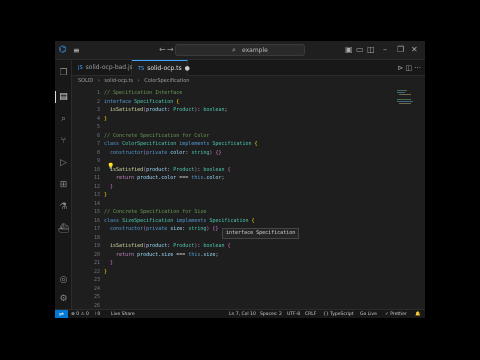  What do you see at coordinates (371, 50) in the screenshot?
I see `sidebar-toggle-icon: ◫` at bounding box center [371, 50].